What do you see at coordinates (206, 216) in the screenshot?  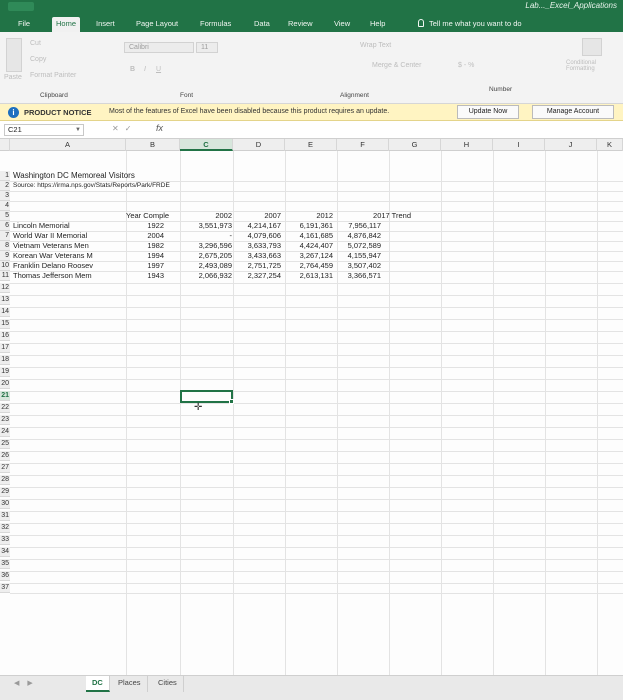 I see `header-2002: 2002` at bounding box center [206, 216].